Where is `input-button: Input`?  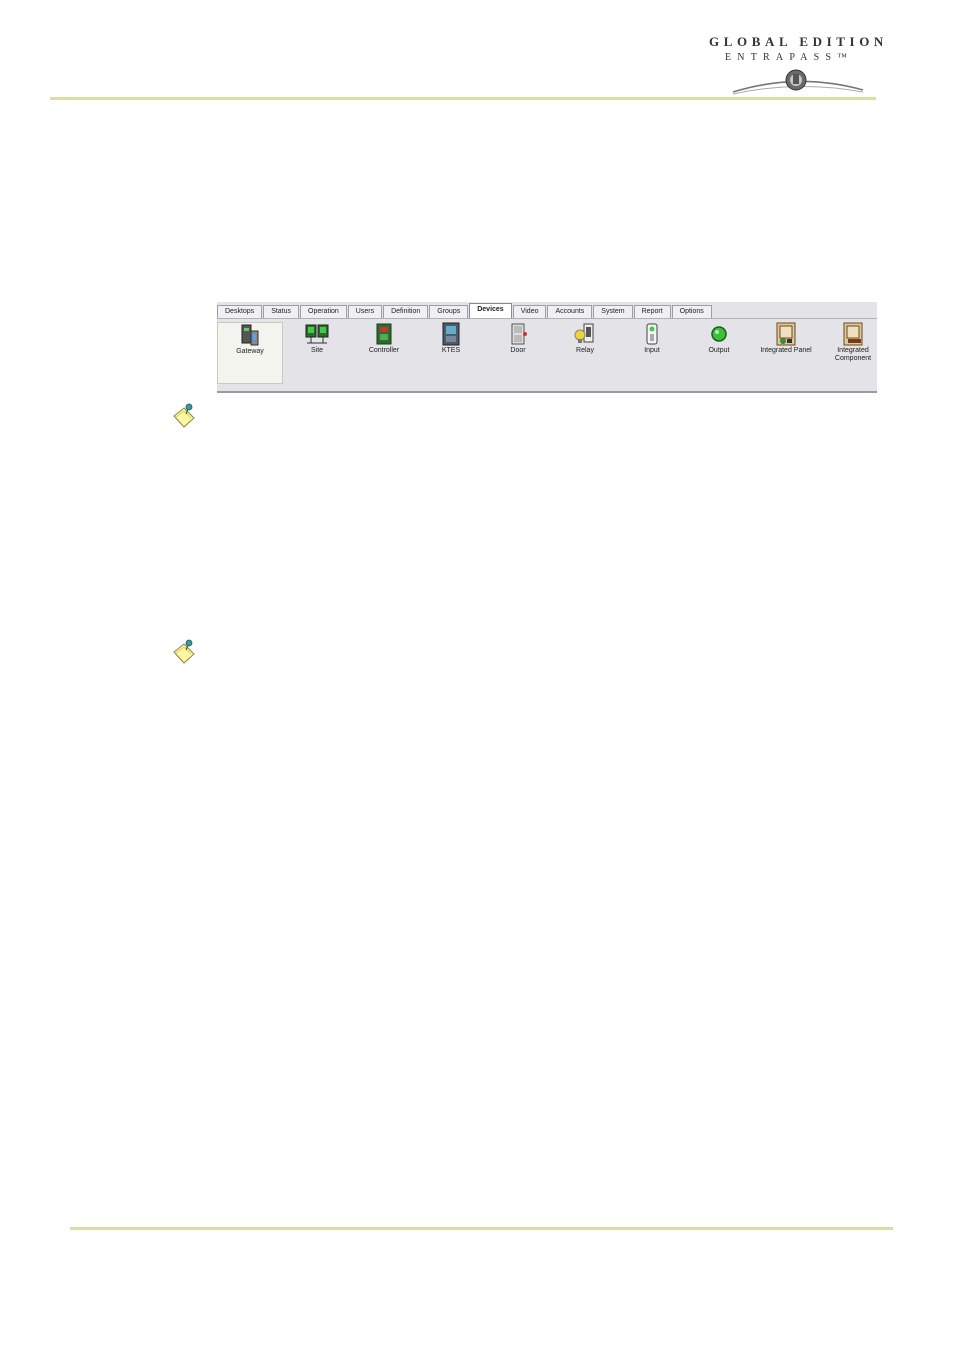 input-button: Input is located at coordinates (652, 353).